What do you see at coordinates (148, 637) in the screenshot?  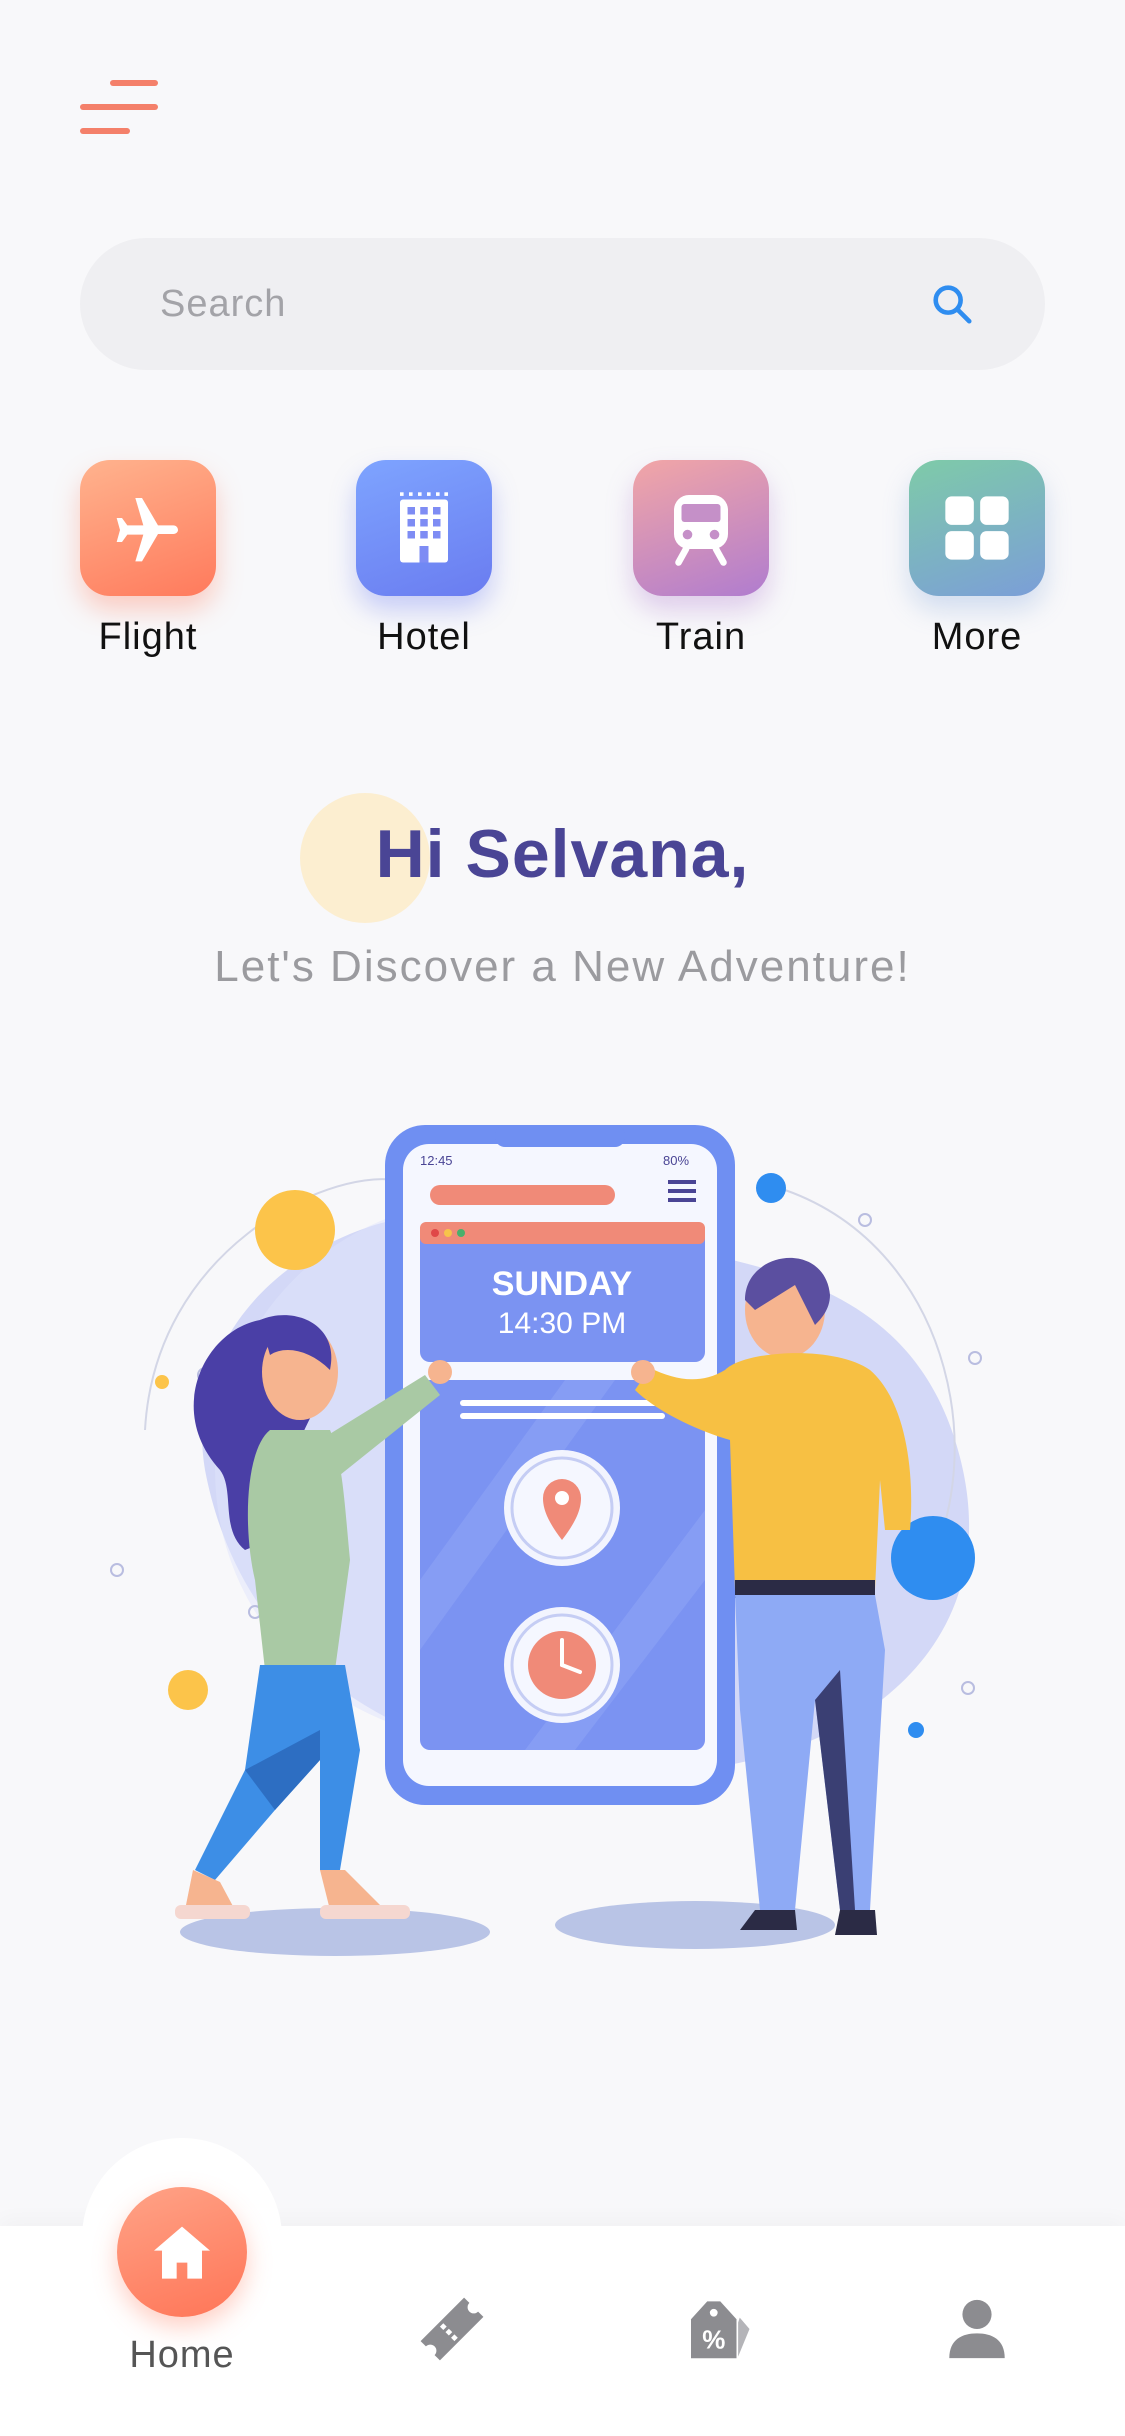 I see `category-label: Flight` at bounding box center [148, 637].